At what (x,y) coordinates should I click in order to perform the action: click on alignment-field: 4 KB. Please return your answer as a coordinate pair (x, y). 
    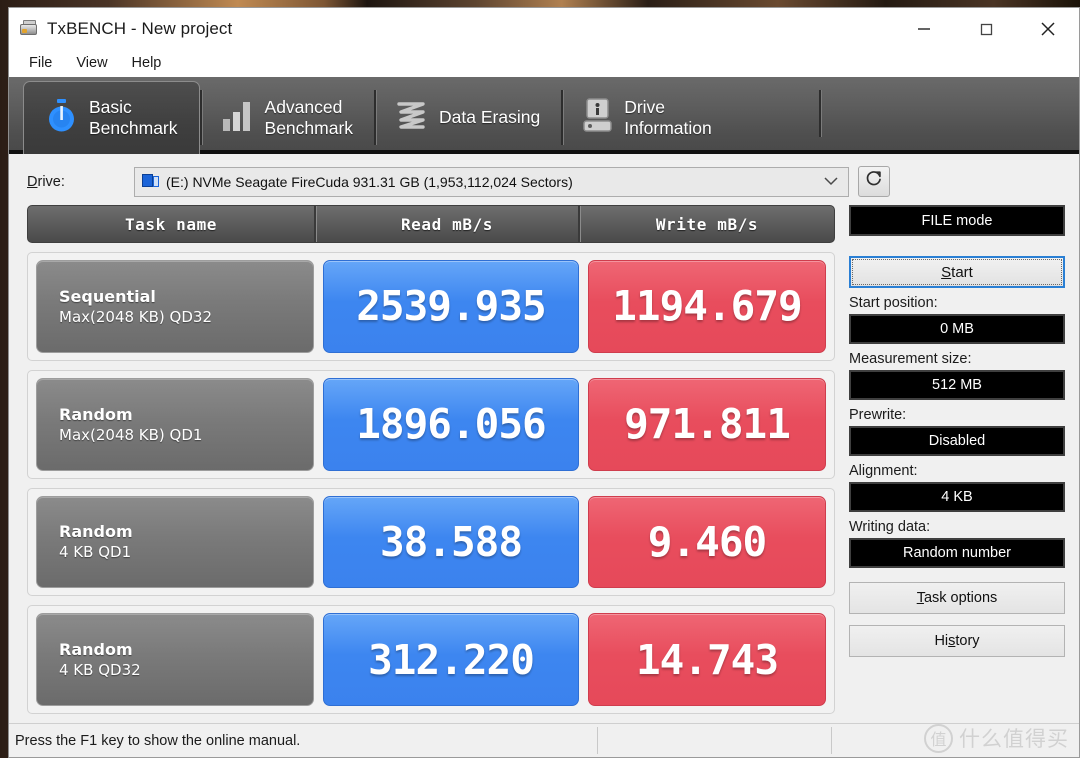
    Looking at the image, I should click on (957, 497).